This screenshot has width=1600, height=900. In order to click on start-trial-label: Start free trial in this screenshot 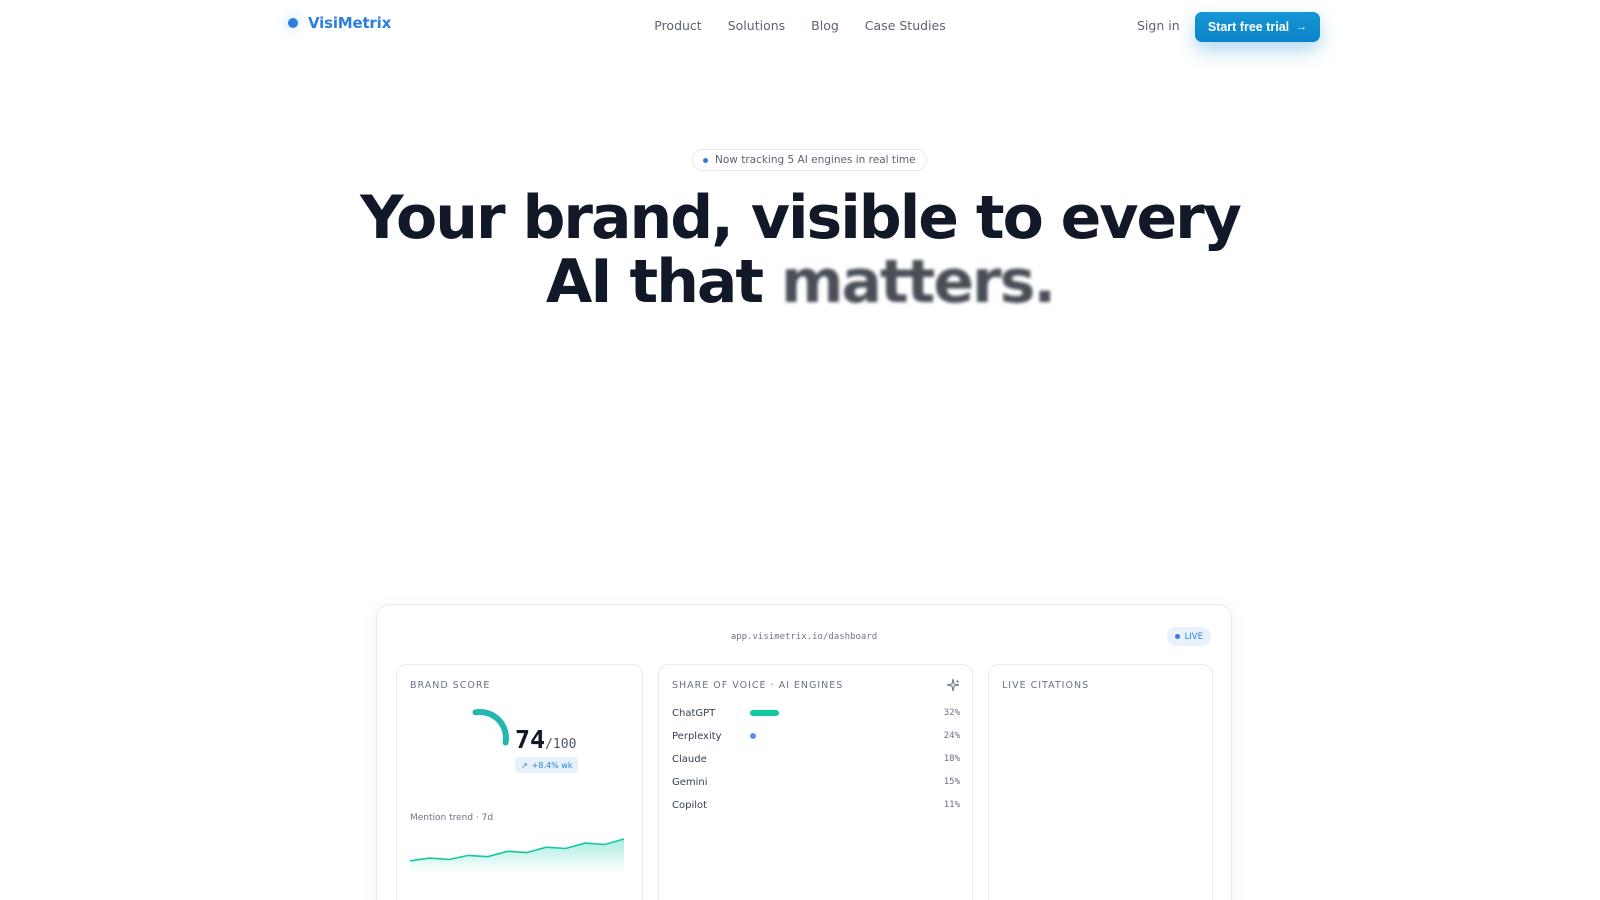, I will do `click(1248, 27)`.